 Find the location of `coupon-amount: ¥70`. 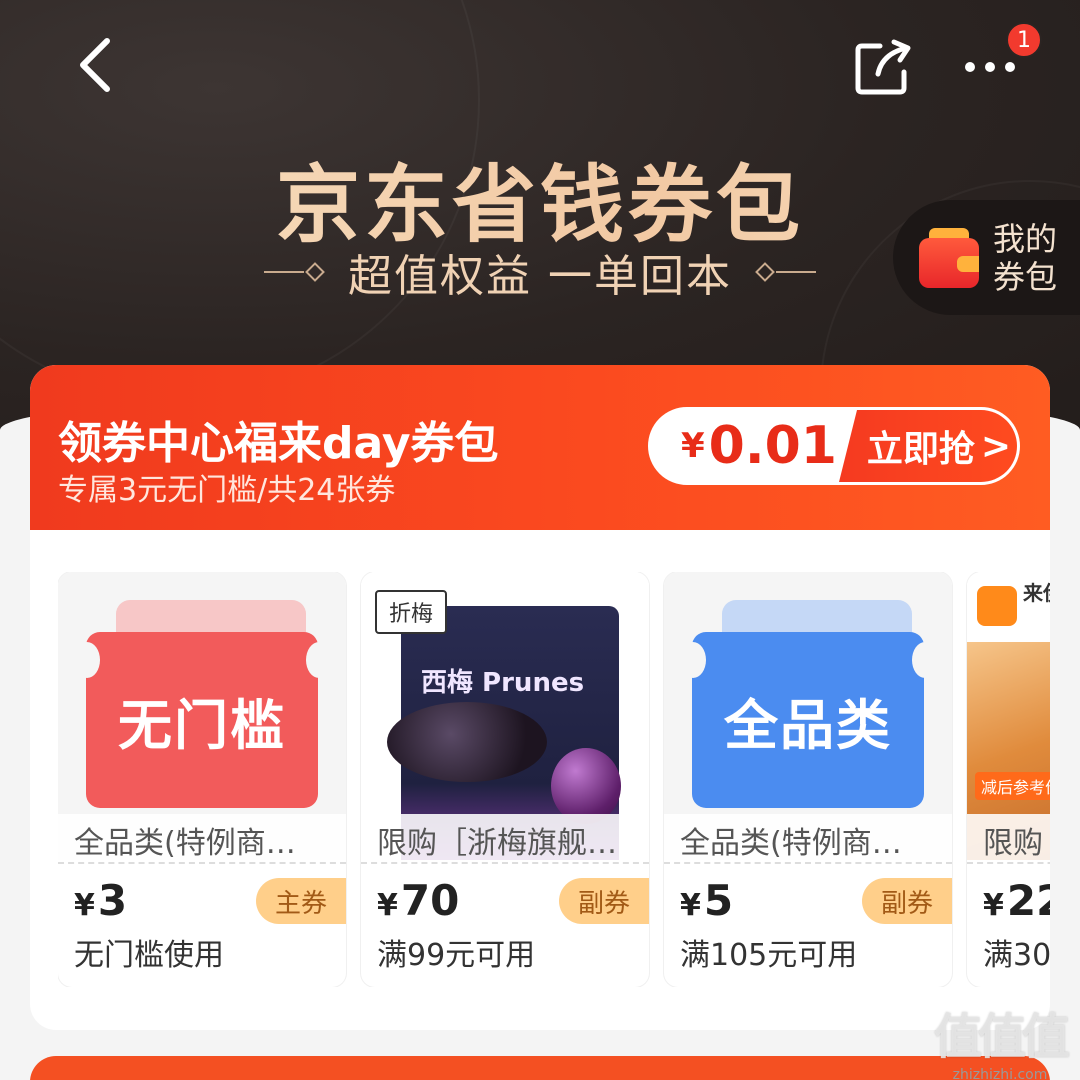

coupon-amount: ¥70 is located at coordinates (418, 900).